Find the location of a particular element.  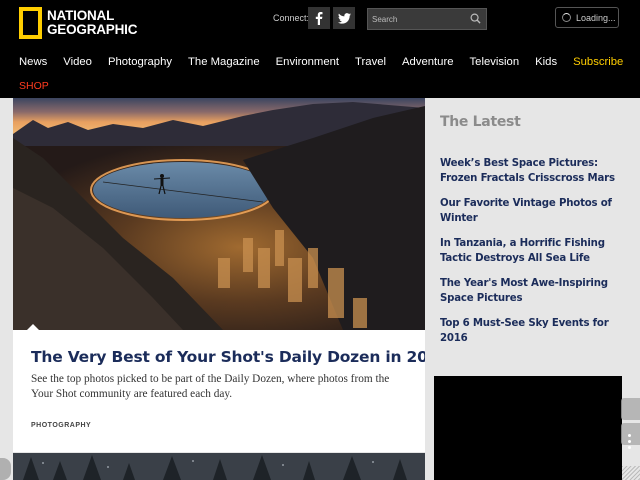

search-input is located at coordinates (420, 19).